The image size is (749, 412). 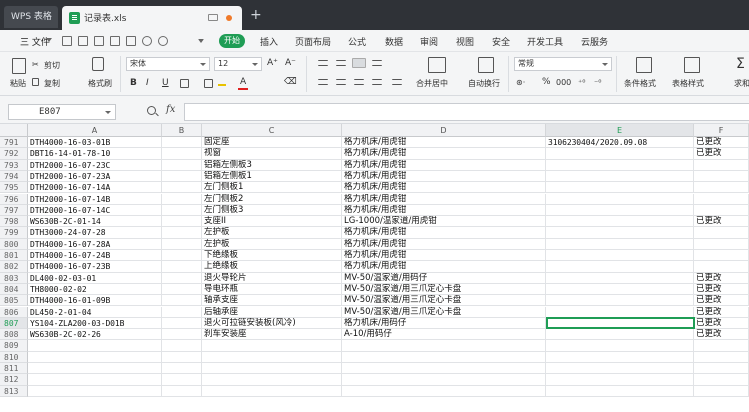 What do you see at coordinates (35, 82) in the screenshot?
I see `copy-icon` at bounding box center [35, 82].